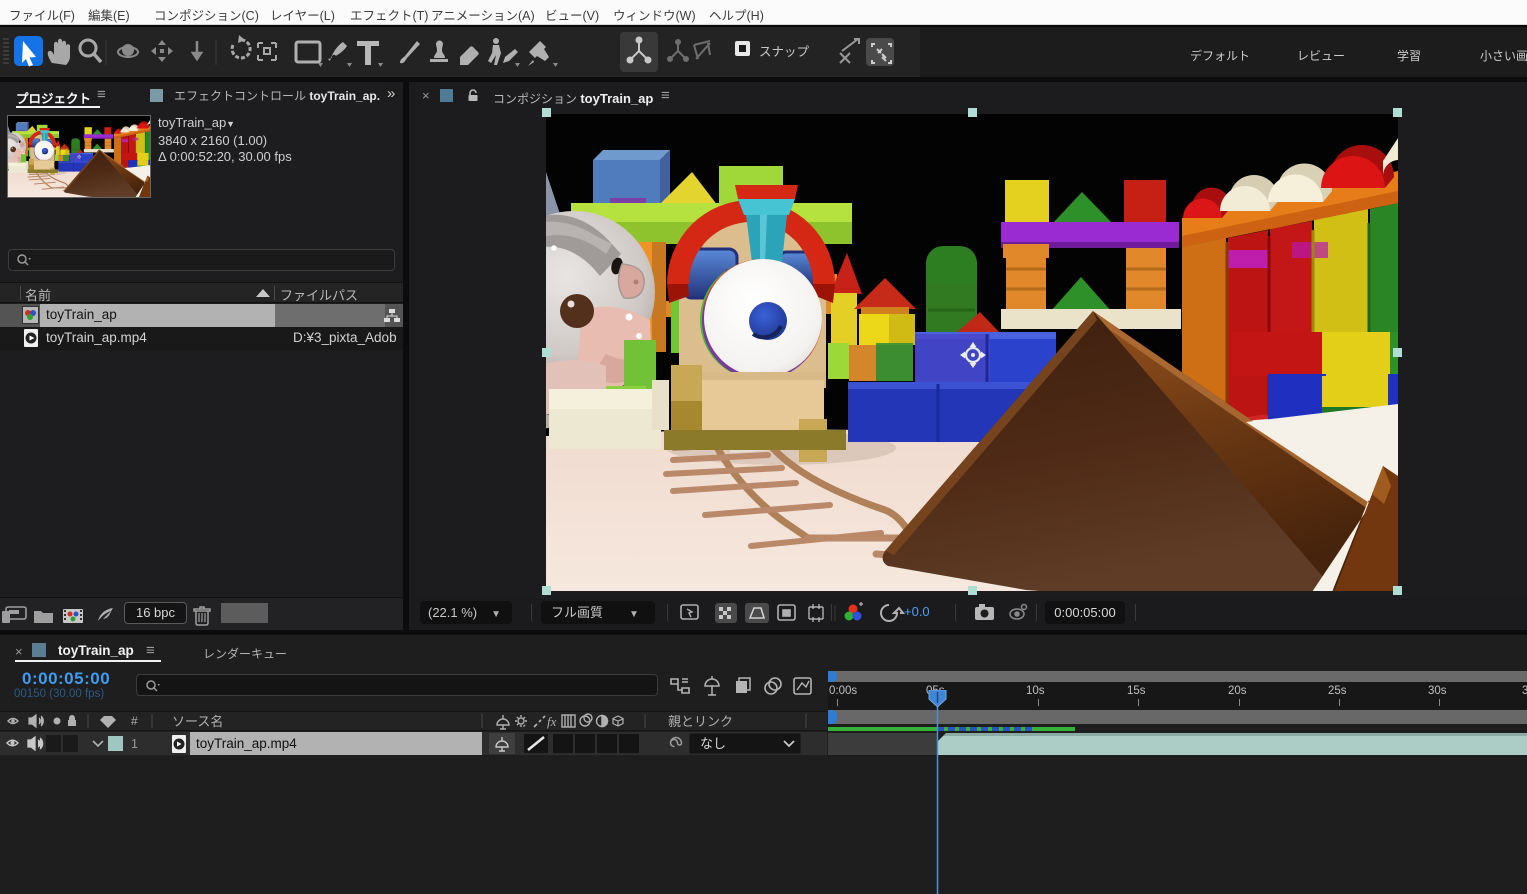 Image resolution: width=1527 pixels, height=894 pixels. What do you see at coordinates (197, 721) in the screenshot?
I see `svg-text: ソース名` at bounding box center [197, 721].